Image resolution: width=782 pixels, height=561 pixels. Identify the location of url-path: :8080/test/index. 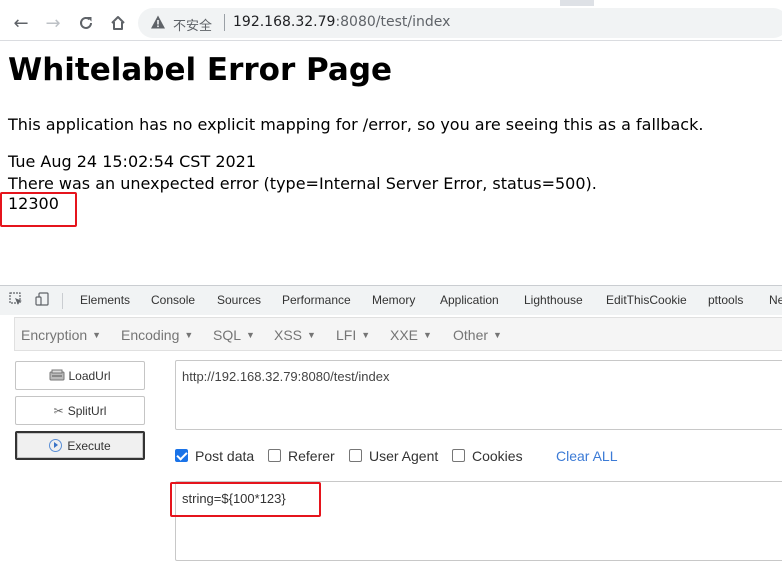
(393, 22).